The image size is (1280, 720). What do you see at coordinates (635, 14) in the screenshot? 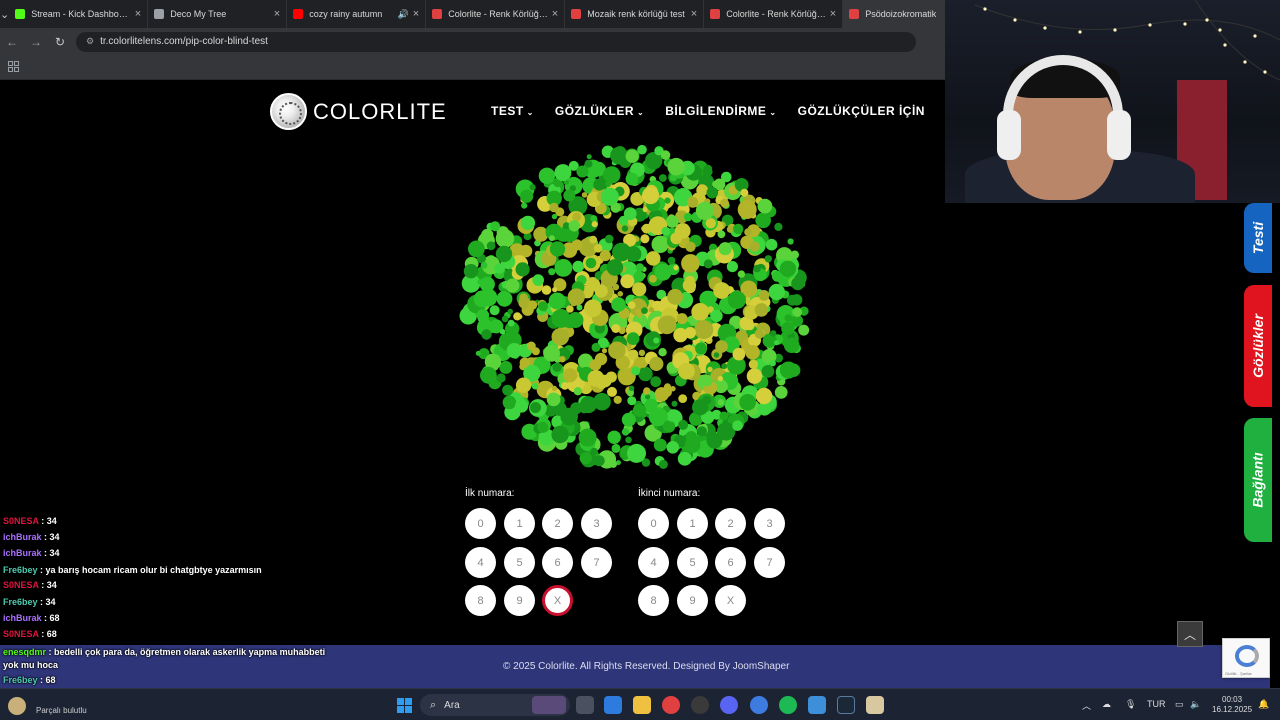
I see `browser-tab: Mozaik renk körlüğü test ×` at bounding box center [635, 14].